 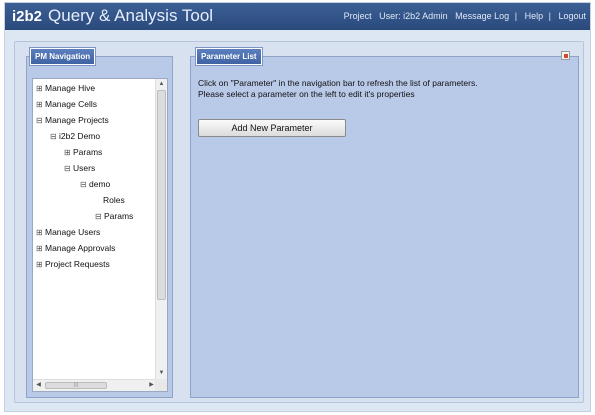 I want to click on tree-item-user-params: ⊟ Params, so click(x=114, y=216).